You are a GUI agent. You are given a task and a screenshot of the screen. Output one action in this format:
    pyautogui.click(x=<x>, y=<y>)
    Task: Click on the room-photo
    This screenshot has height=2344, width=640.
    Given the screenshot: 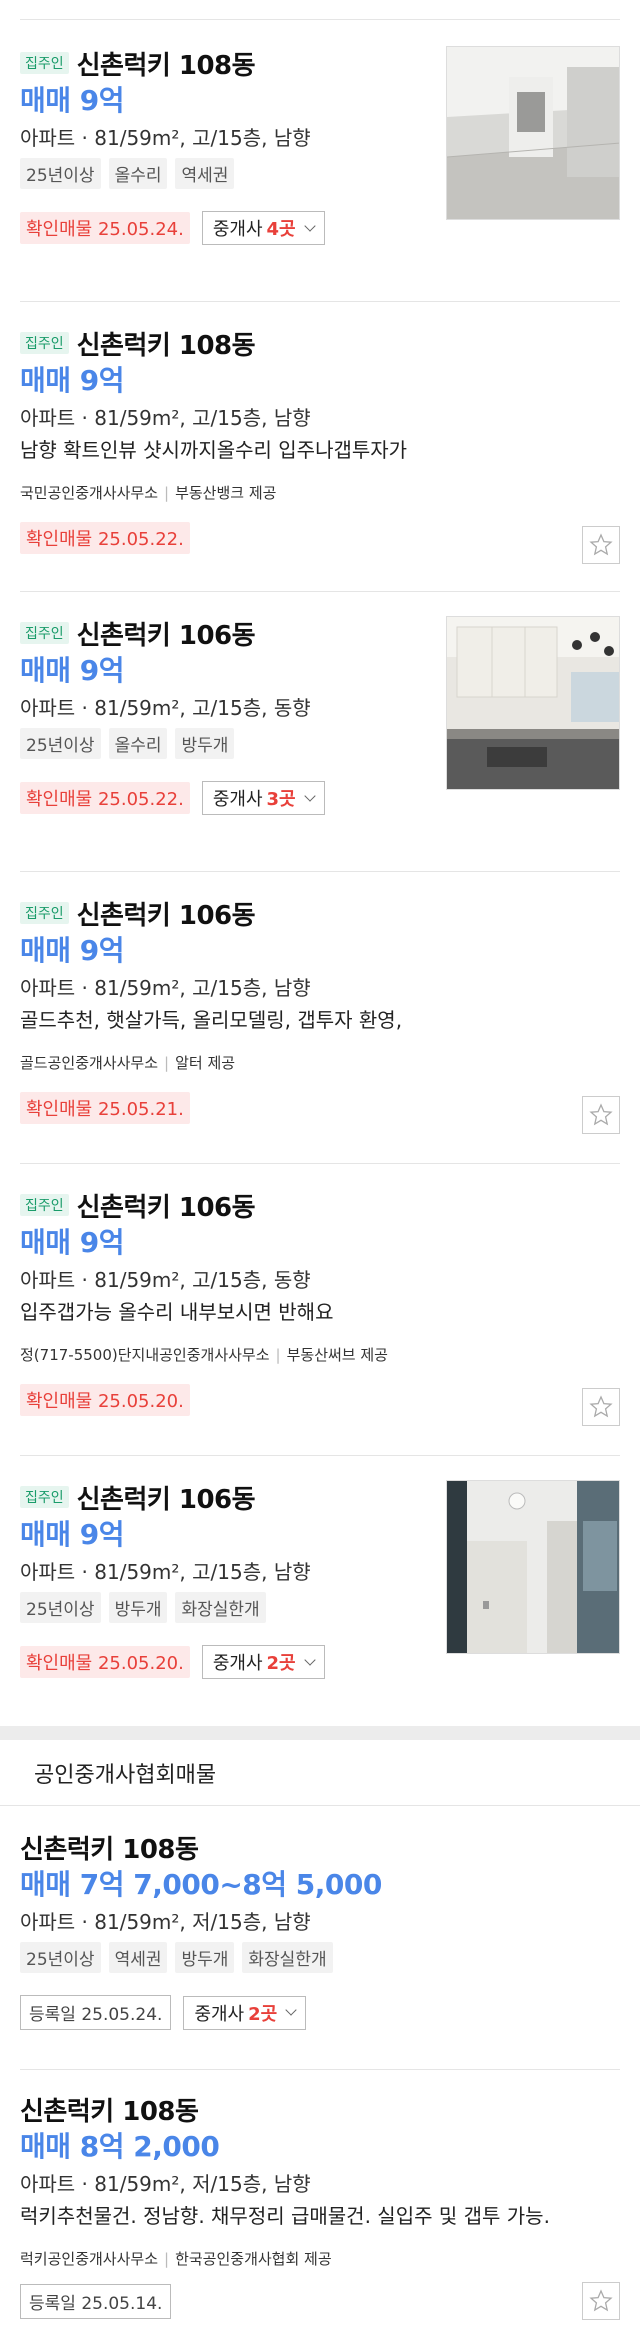 What is the action you would take?
    pyautogui.click(x=533, y=133)
    